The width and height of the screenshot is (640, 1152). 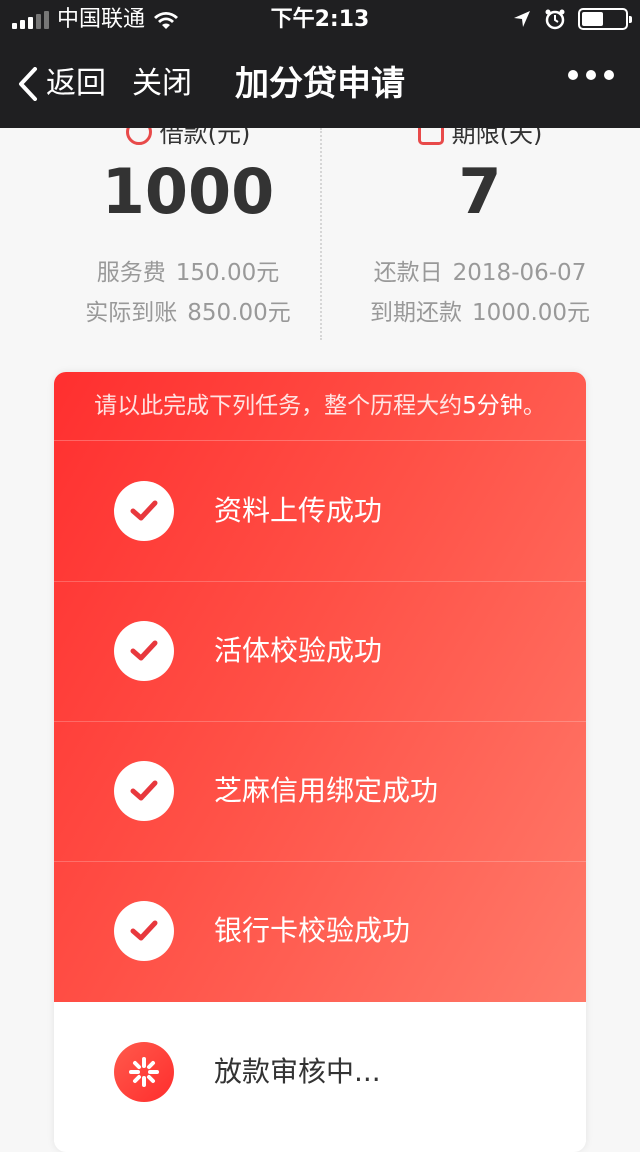 What do you see at coordinates (144, 1072) in the screenshot?
I see `loading-spinner-icon` at bounding box center [144, 1072].